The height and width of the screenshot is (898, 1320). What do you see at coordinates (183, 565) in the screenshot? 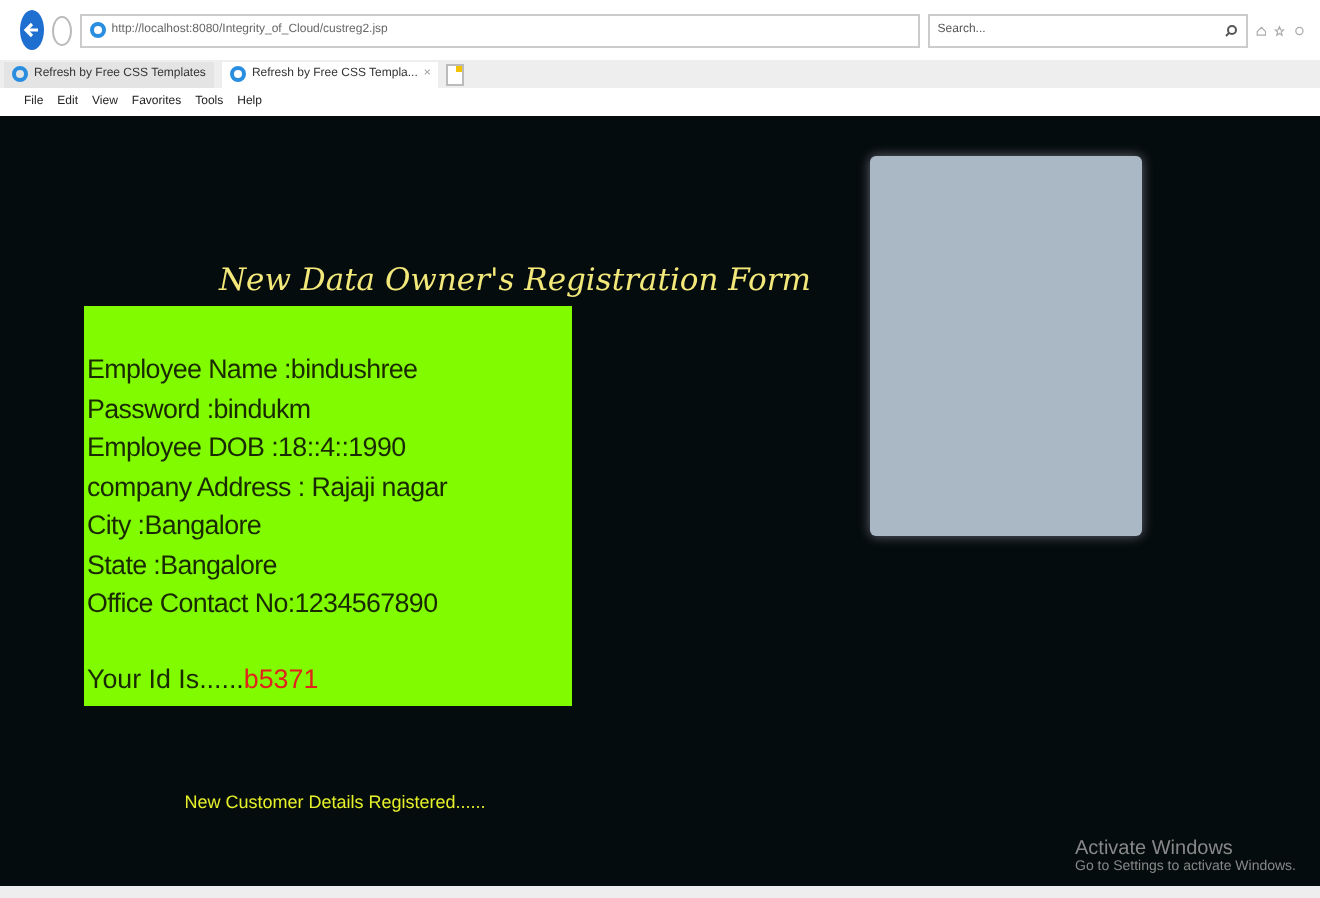
I see `detail-text: State :Bangalore` at bounding box center [183, 565].